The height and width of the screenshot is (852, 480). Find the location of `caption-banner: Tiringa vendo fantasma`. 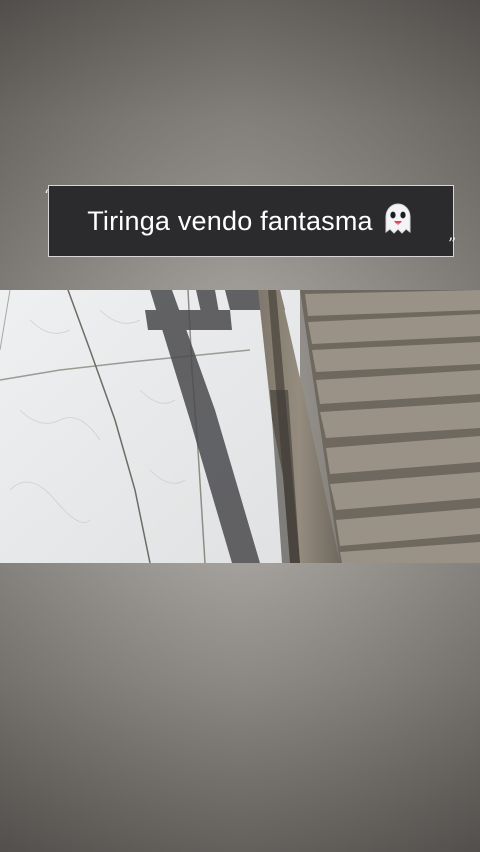

caption-banner: Tiringa vendo fantasma is located at coordinates (251, 221).